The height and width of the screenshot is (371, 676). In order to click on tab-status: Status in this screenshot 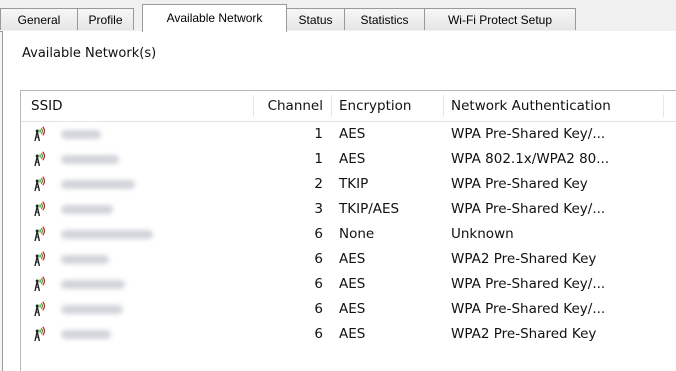, I will do `click(315, 19)`.